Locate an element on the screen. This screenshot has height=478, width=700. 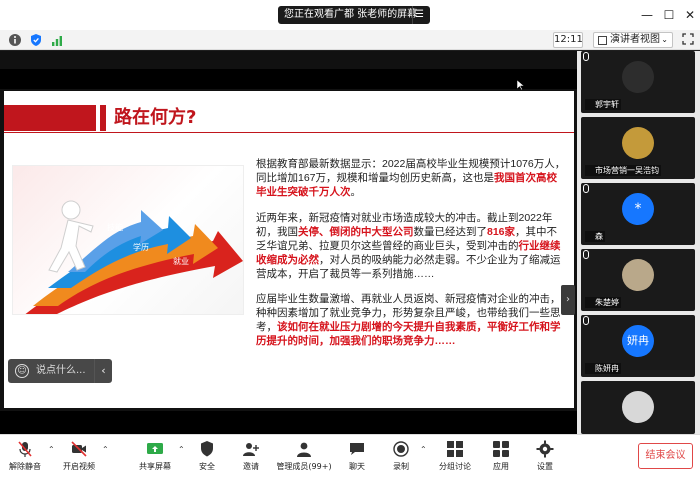
info-icon is located at coordinates (15, 40).